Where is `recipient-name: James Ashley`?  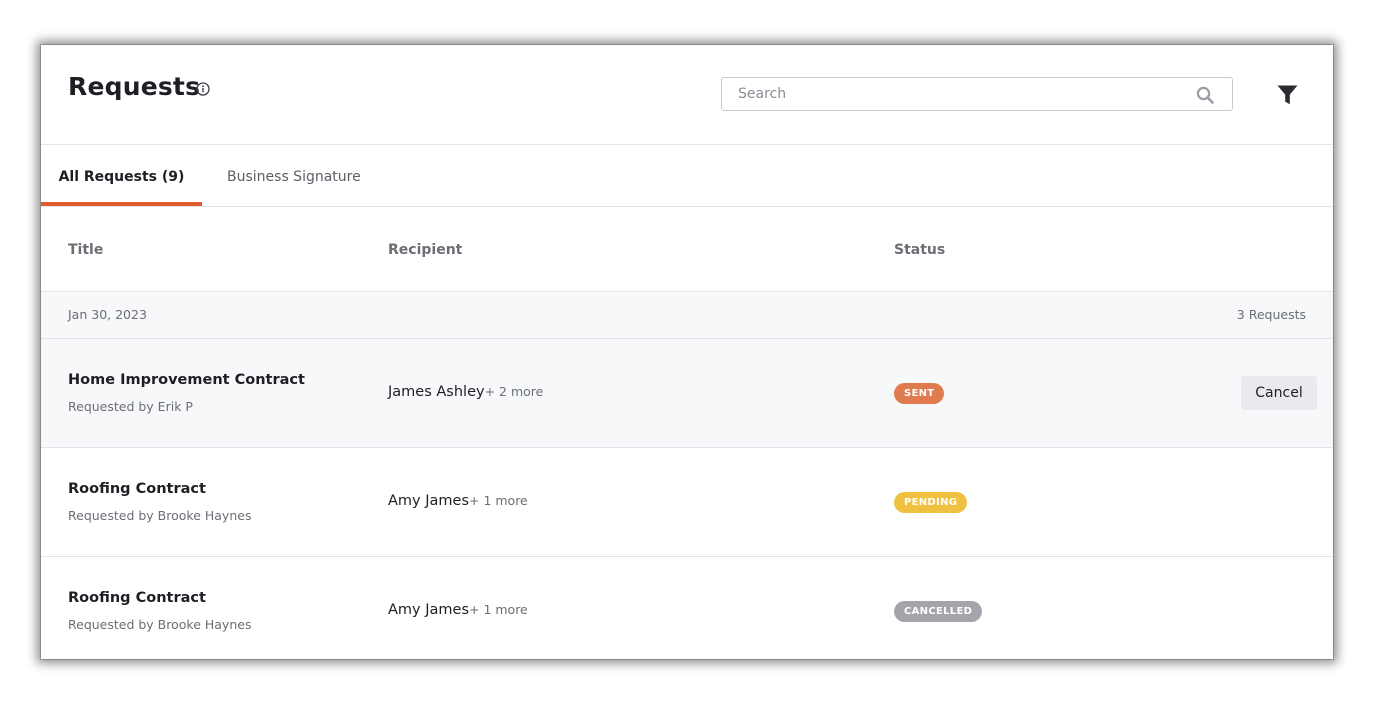
recipient-name: James Ashley is located at coordinates (436, 392).